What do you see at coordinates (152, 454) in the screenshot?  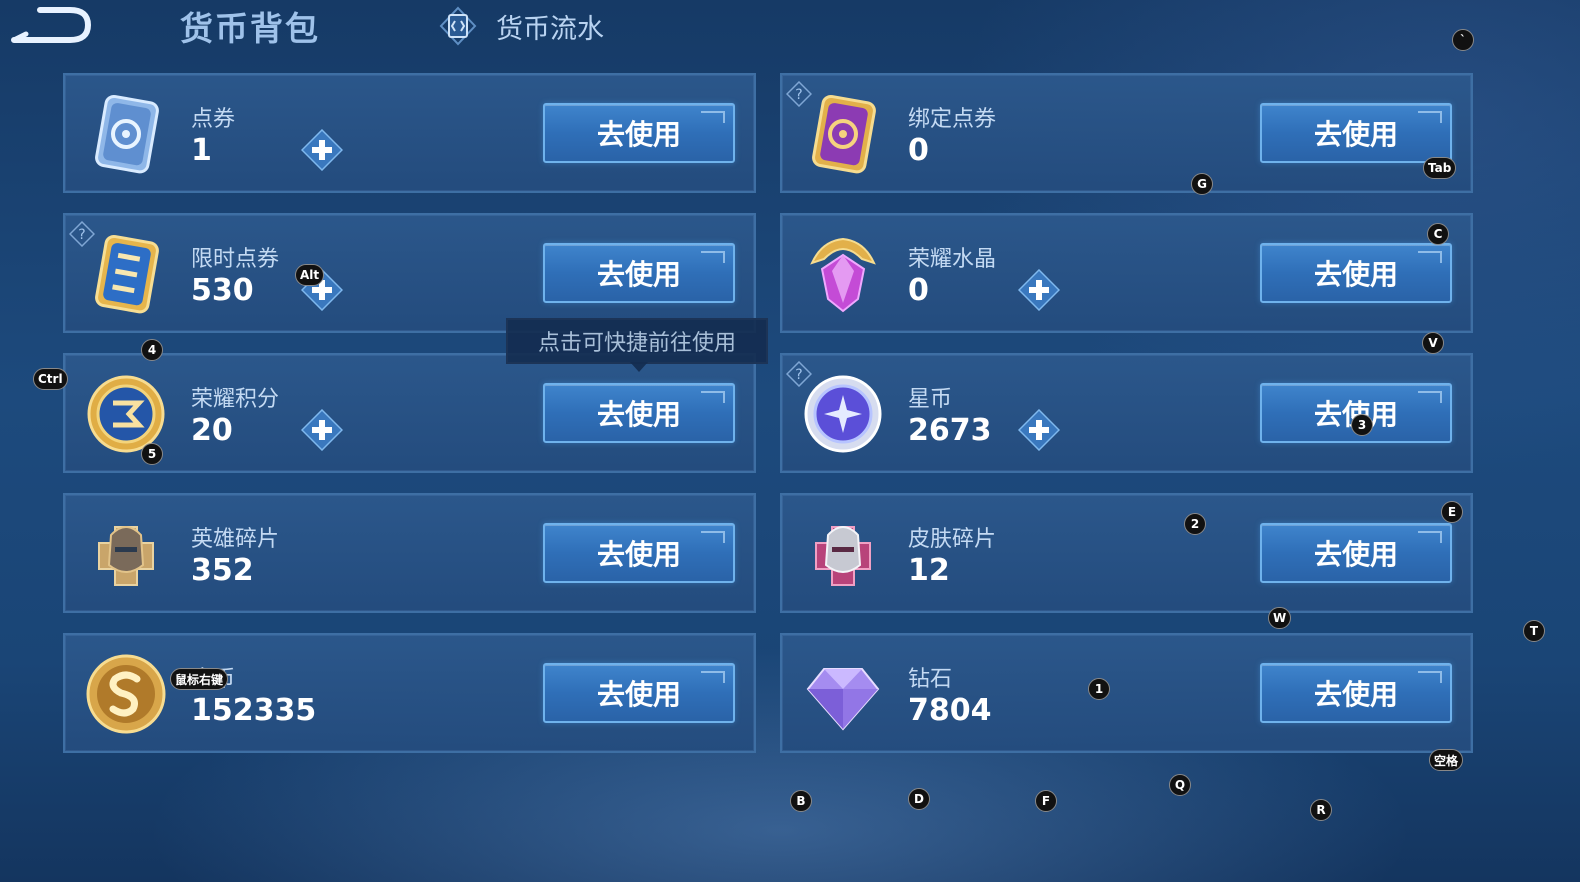 I see `hotkey-badge: 5` at bounding box center [152, 454].